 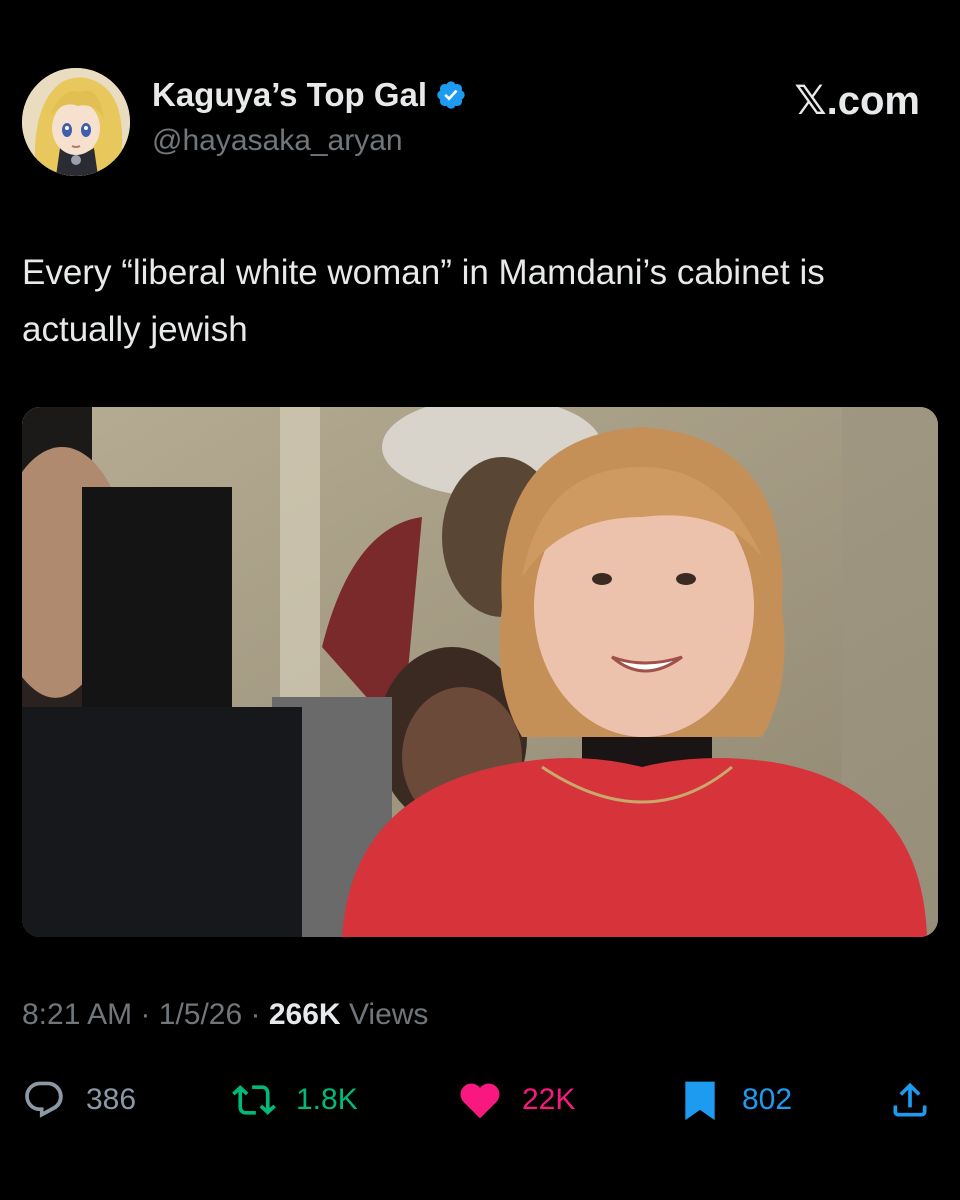 I want to click on tweet-meta: 8:21 AM · 1/5/26 · 266K Views, so click(x=225, y=1015).